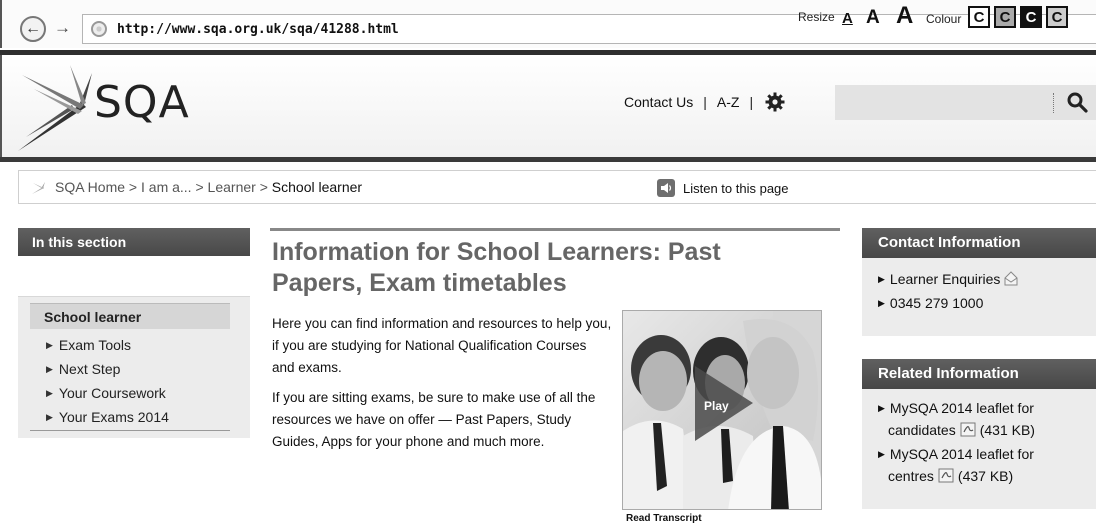 This screenshot has width=1096, height=527. I want to click on learner-enquiries-label: Learner Enquiries, so click(945, 279).